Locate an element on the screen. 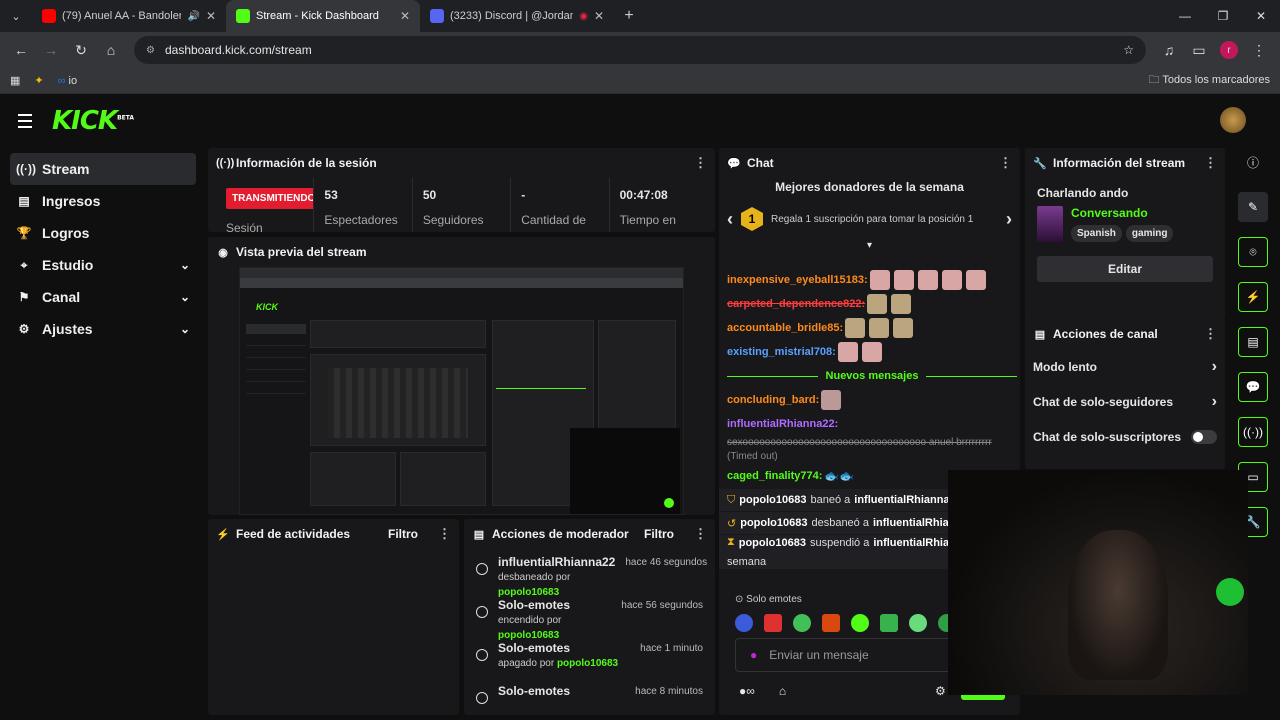 The image size is (1280, 720). sidebar-item-logros: 🏆 Logros is located at coordinates (103, 233).